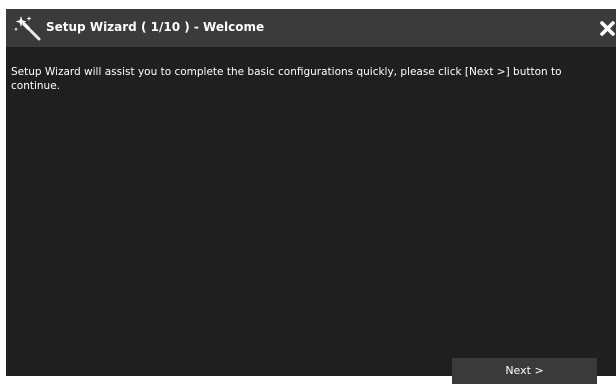 Image resolution: width=616 pixels, height=384 pixels. Describe the element at coordinates (311, 28) in the screenshot. I see `title-bar: Setup Wizard ( 1/10 ) - Welcome` at that location.